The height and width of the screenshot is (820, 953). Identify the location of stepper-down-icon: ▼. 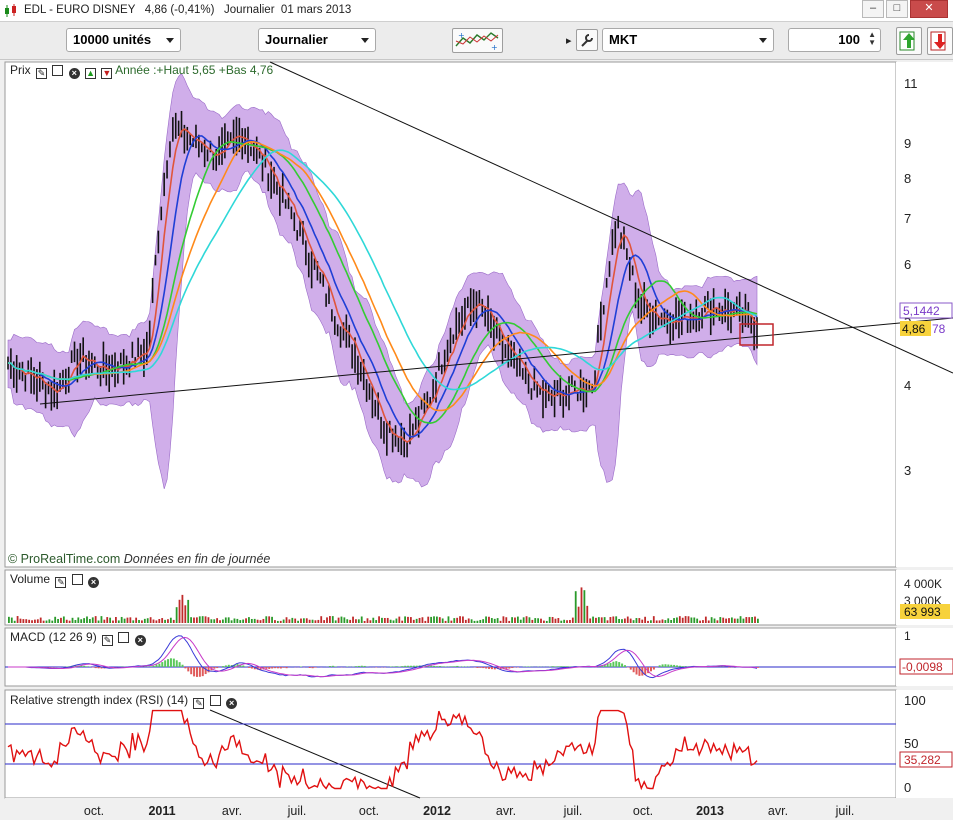
(872, 43).